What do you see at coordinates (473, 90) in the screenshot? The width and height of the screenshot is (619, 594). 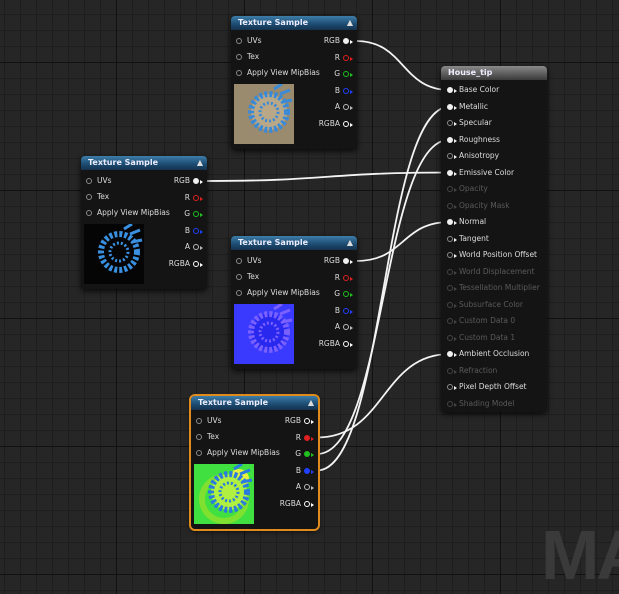 I see `material-input-base-color: Base Color` at bounding box center [473, 90].